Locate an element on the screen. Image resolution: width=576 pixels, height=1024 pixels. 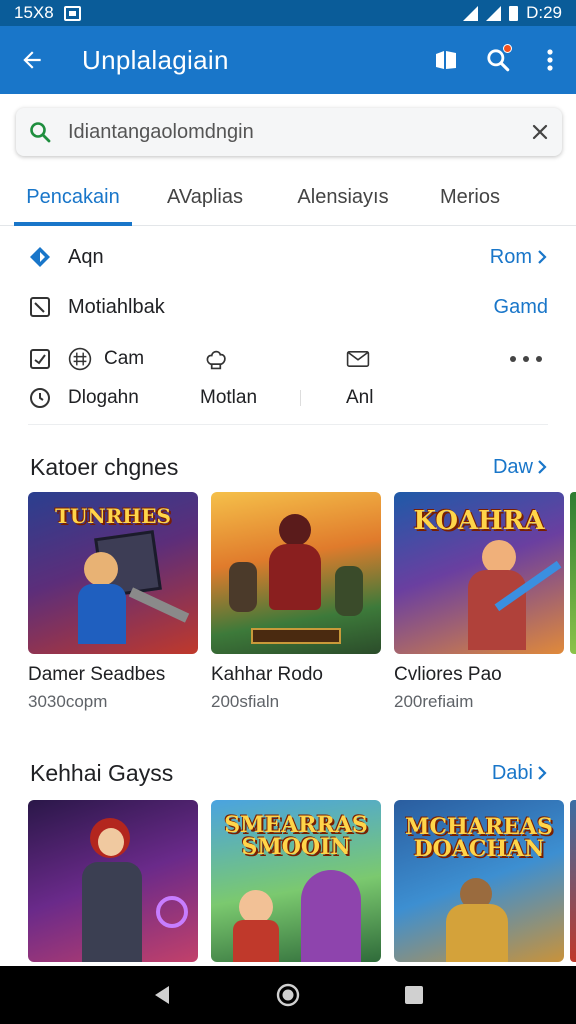
game-thumbnail: SMEARRAS SMOOIN is located at coordinates (296, 881).